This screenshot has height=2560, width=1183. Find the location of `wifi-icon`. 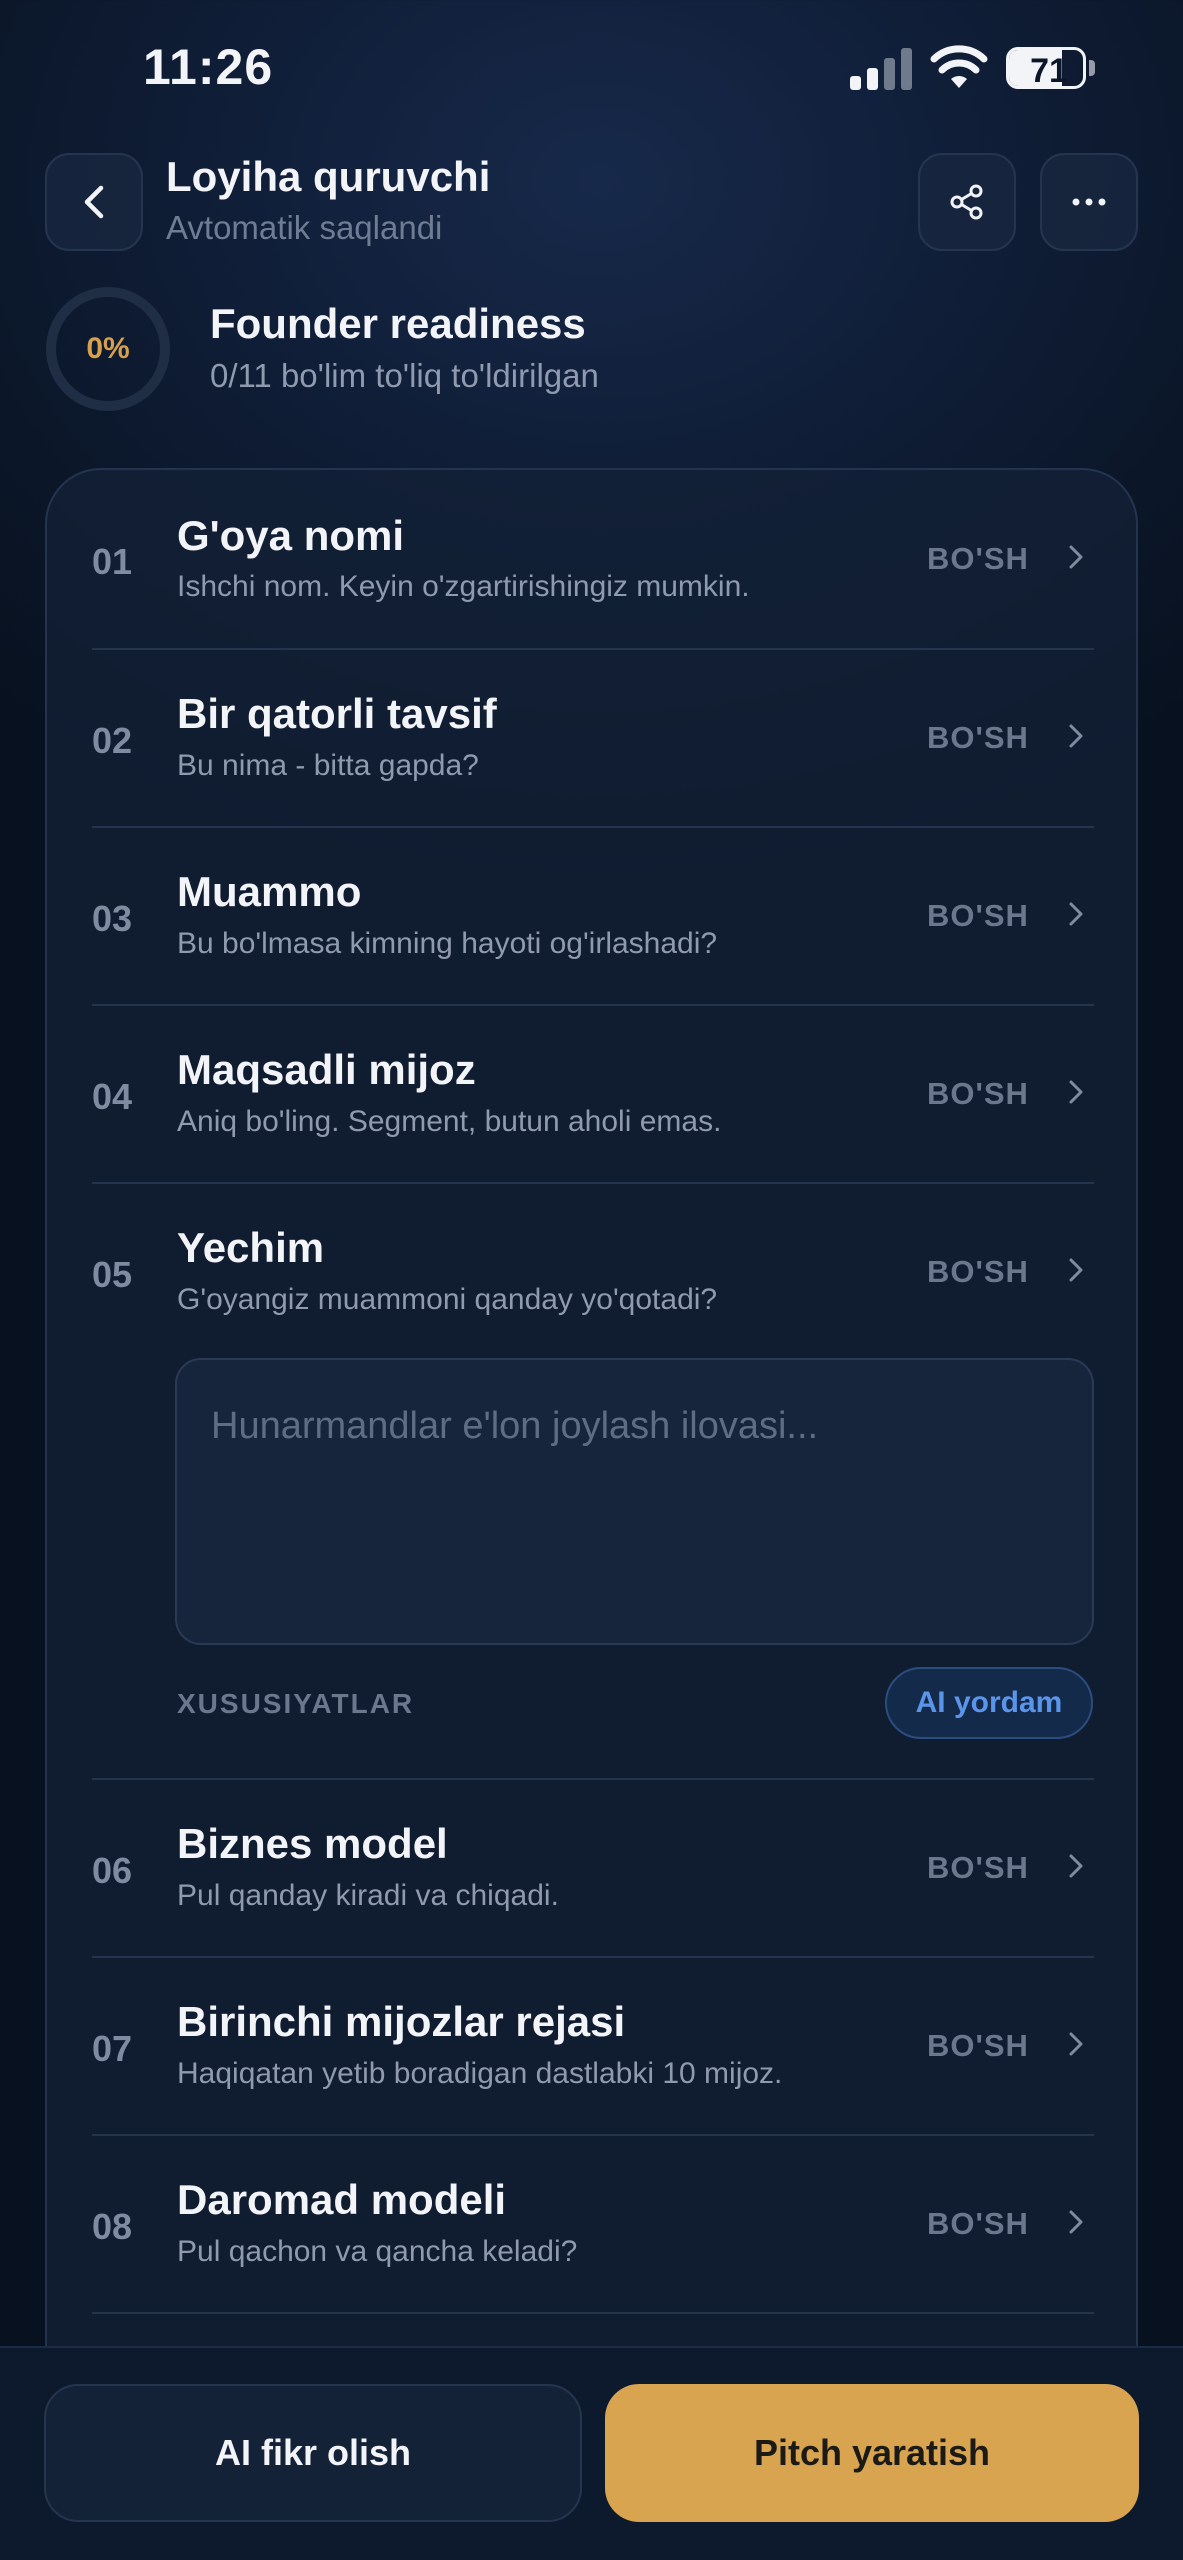

wifi-icon is located at coordinates (959, 66).